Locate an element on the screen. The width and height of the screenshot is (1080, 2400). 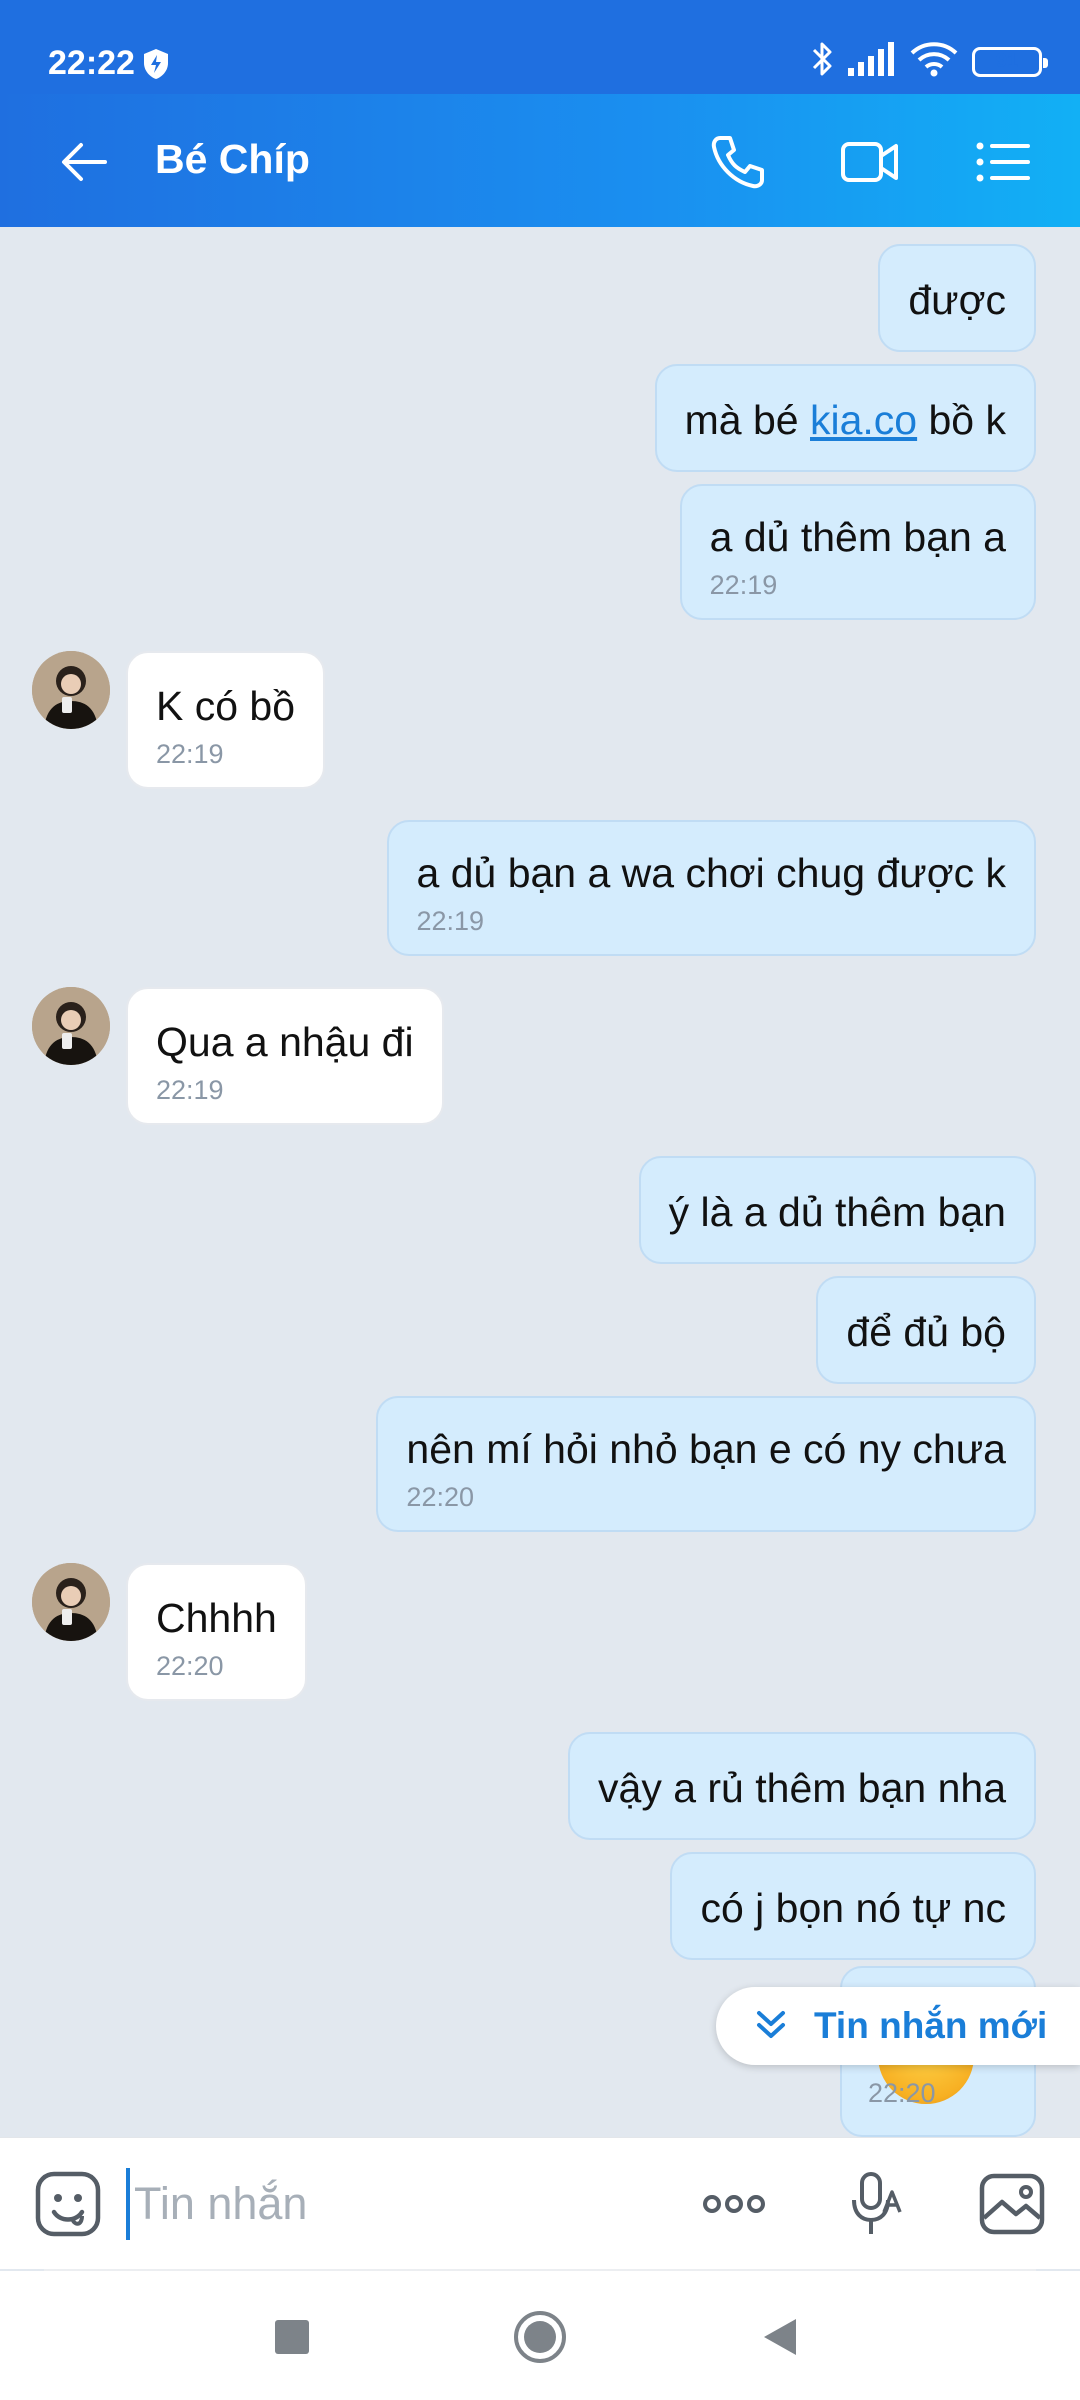
voice-to-text-button is located at coordinates (876, 2204).